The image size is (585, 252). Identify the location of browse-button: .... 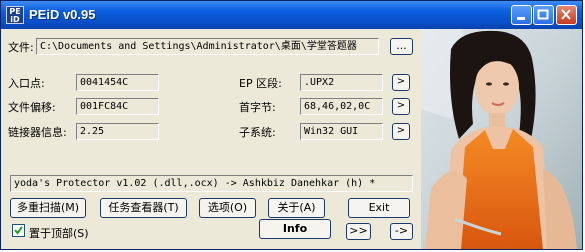
(401, 46).